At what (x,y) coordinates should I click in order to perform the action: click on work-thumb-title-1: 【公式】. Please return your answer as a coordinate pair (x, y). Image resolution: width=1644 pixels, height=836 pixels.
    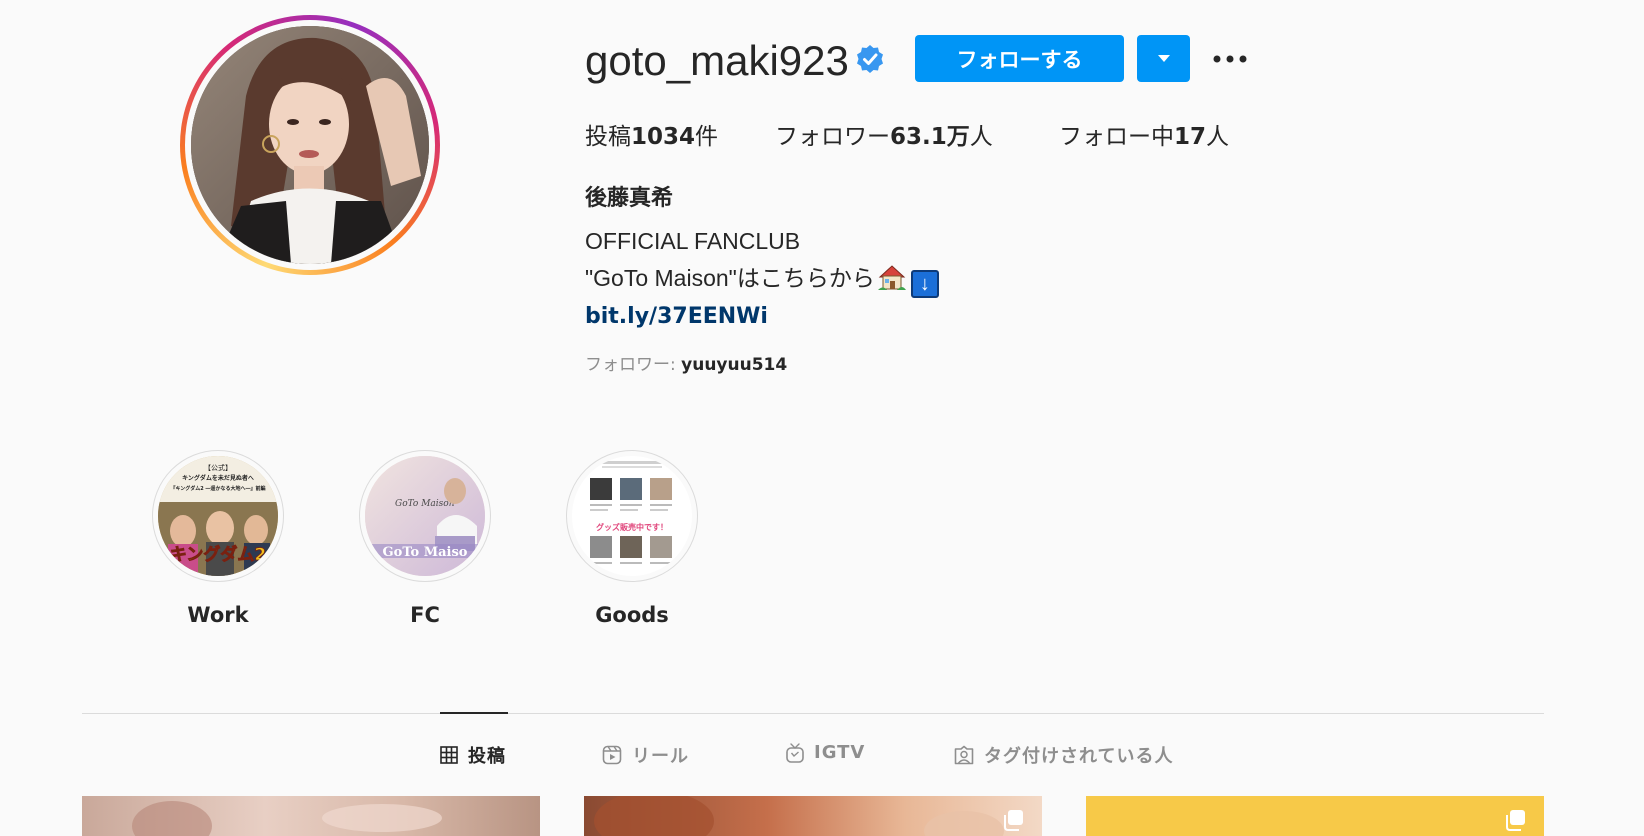
    Looking at the image, I should click on (218, 467).